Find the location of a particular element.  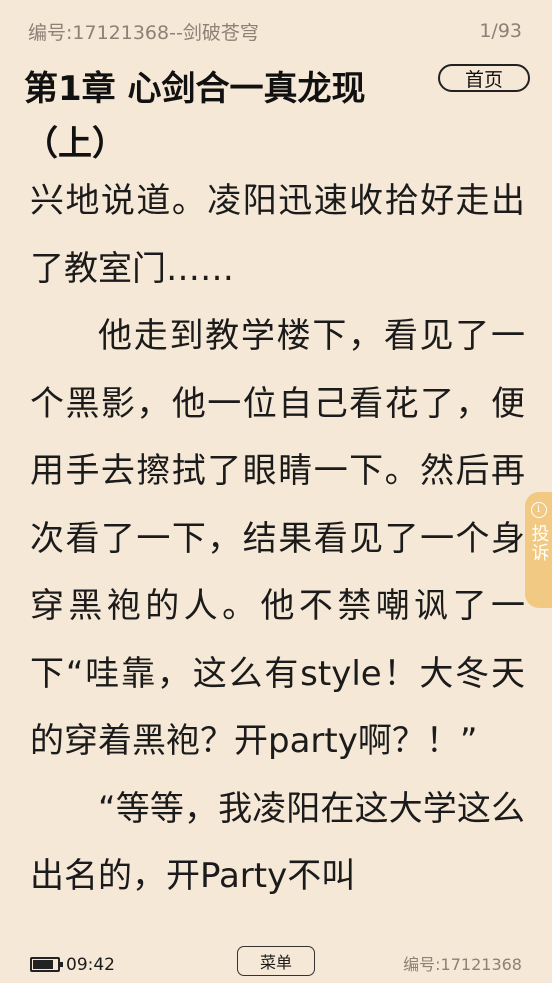

battery-icon is located at coordinates (46, 964).